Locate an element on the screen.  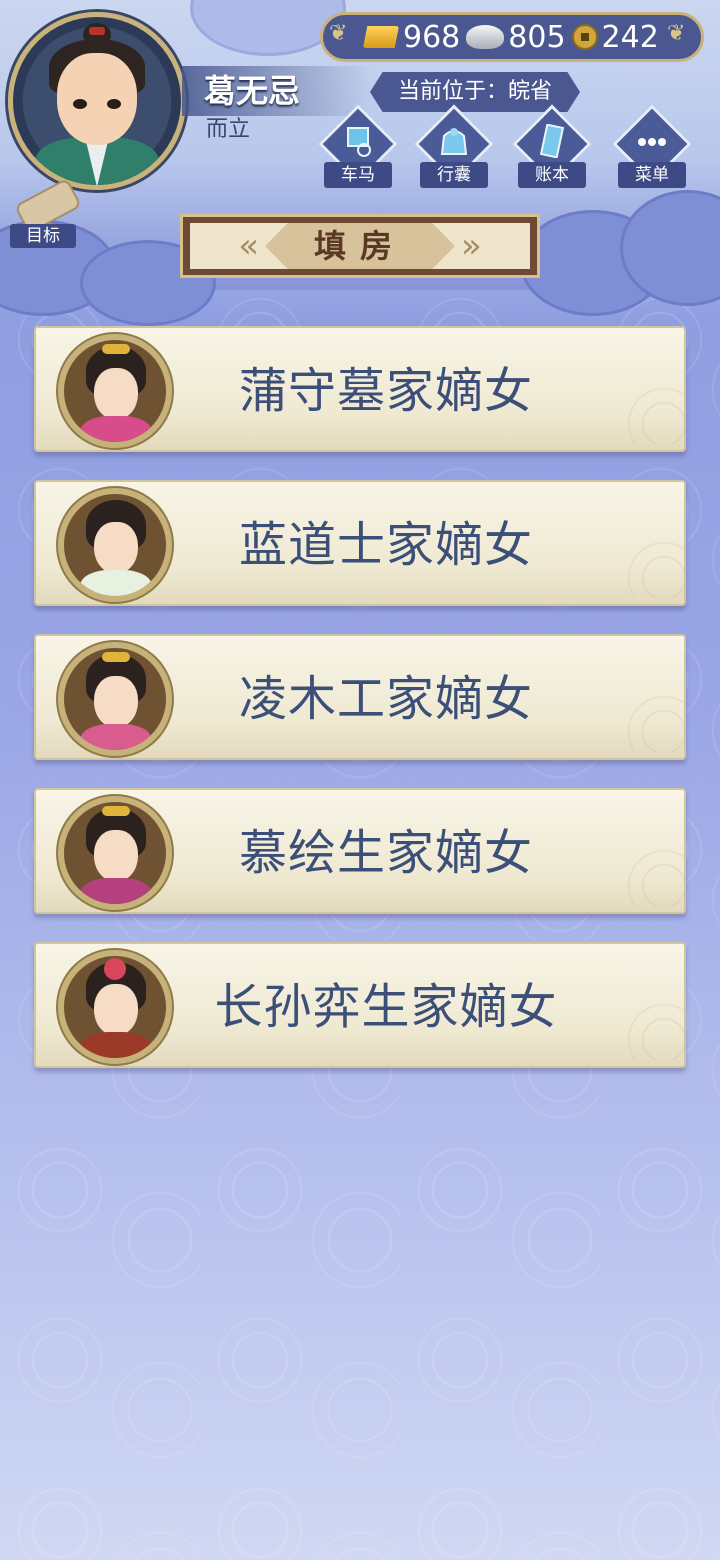
bag-label: 行囊 is located at coordinates (454, 175).